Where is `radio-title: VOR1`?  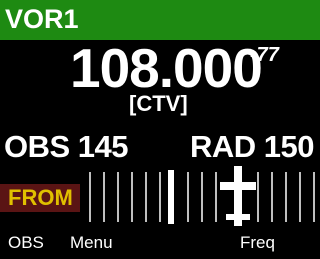 radio-title: VOR1 is located at coordinates (42, 19).